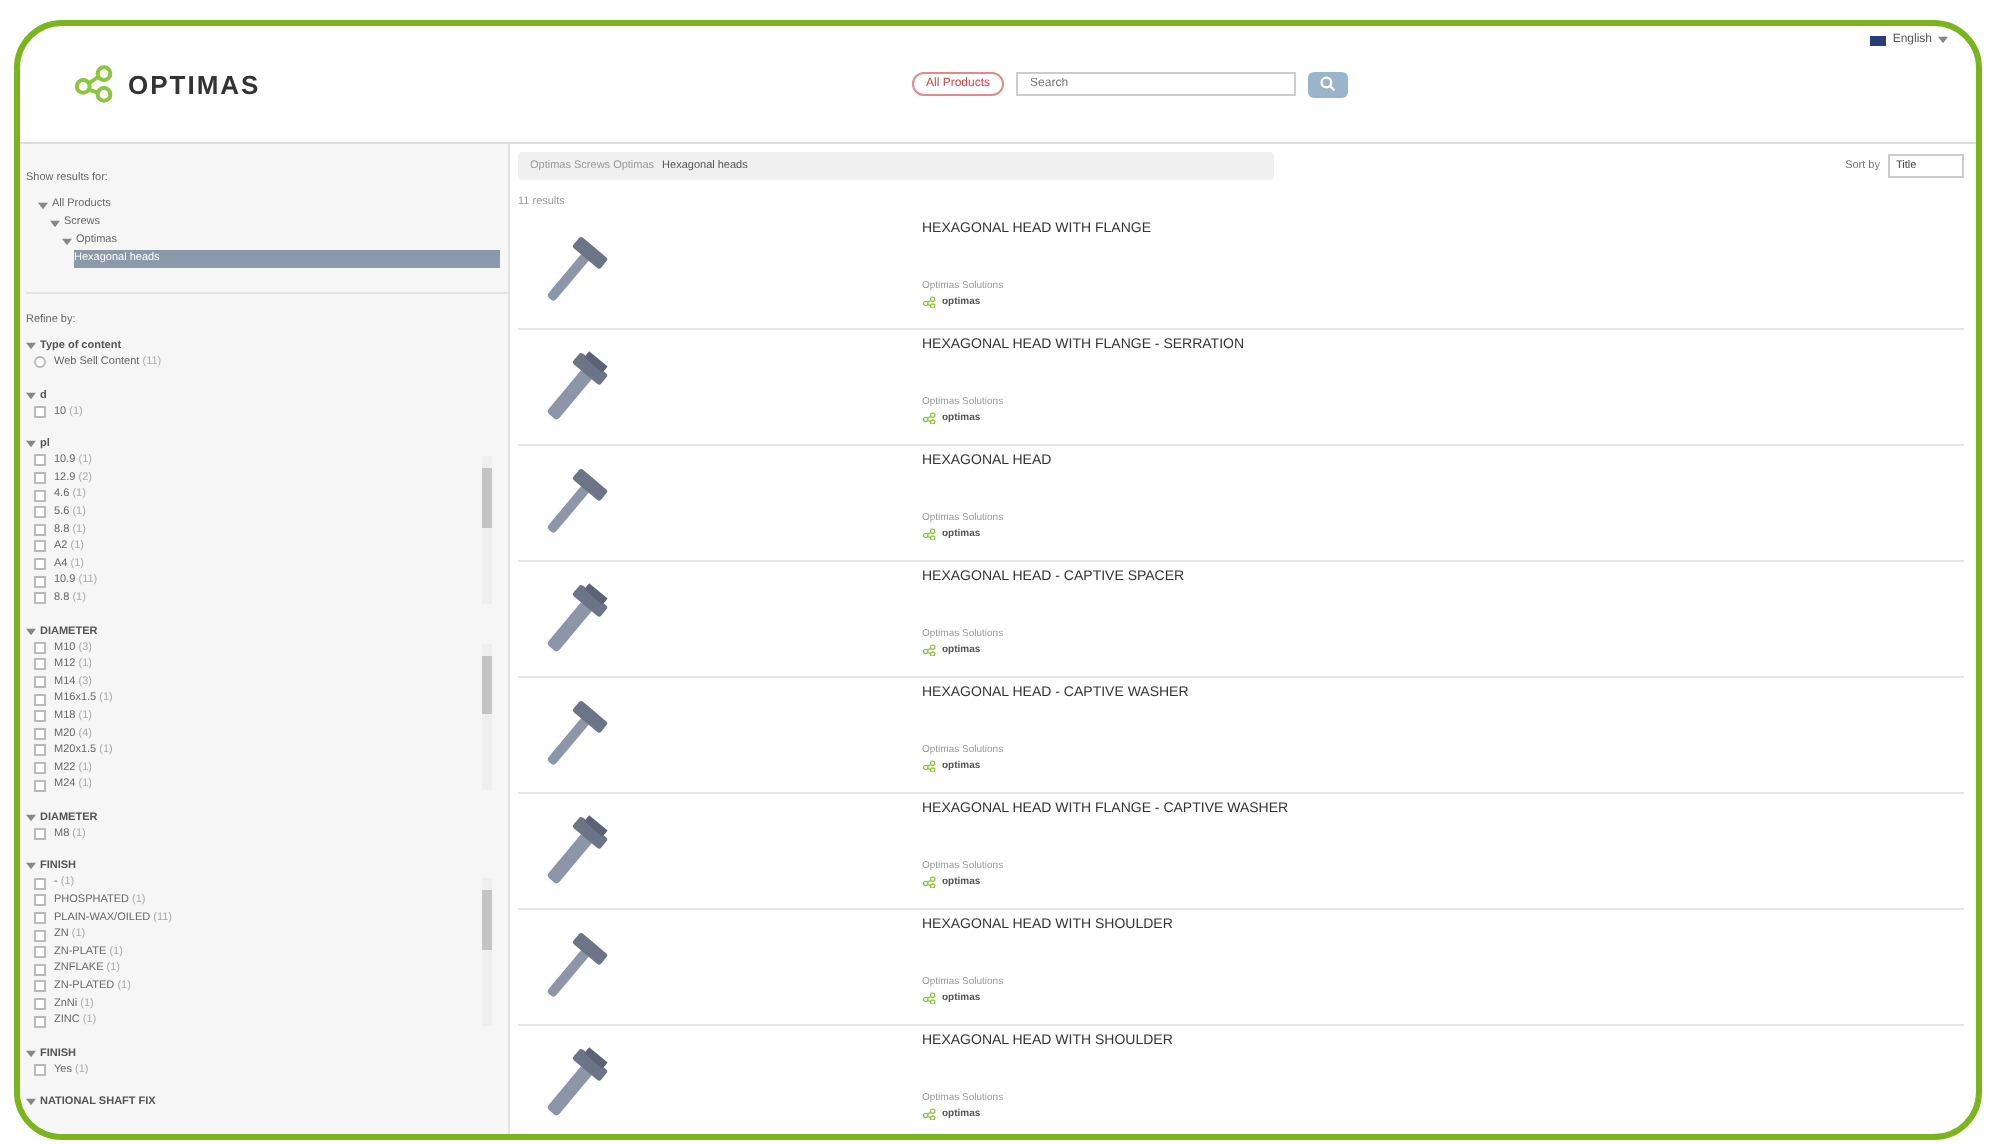 This screenshot has width=1990, height=1144. What do you see at coordinates (1878, 40) in the screenshot?
I see `flag-icon` at bounding box center [1878, 40].